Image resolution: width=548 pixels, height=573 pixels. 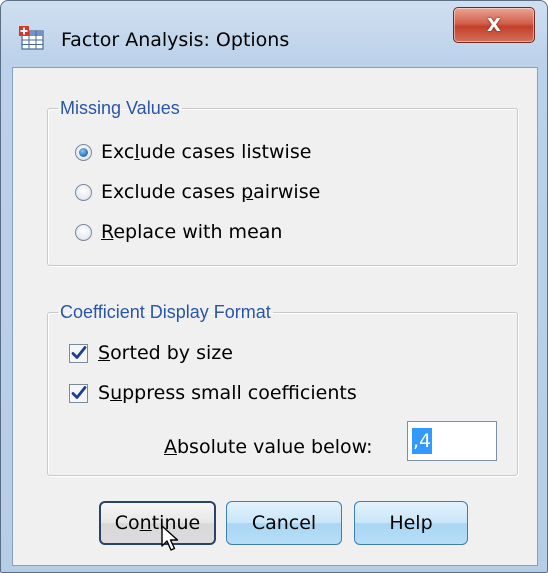 What do you see at coordinates (211, 192) in the screenshot?
I see `radio-label-pairwise: Exclude cases pairwise` at bounding box center [211, 192].